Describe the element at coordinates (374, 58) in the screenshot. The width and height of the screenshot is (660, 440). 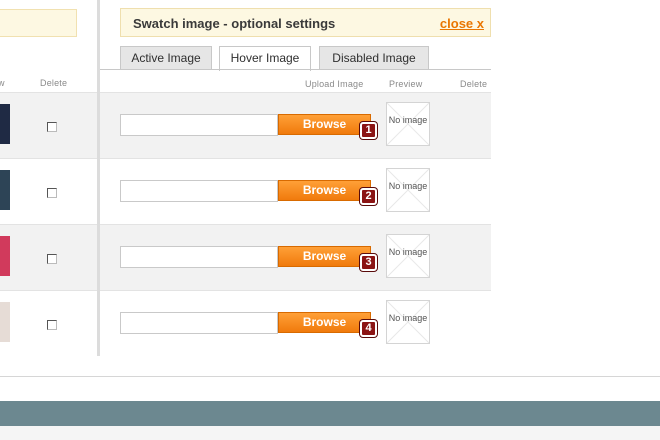
I see `tab-disabled-image: Disabled Image` at that location.